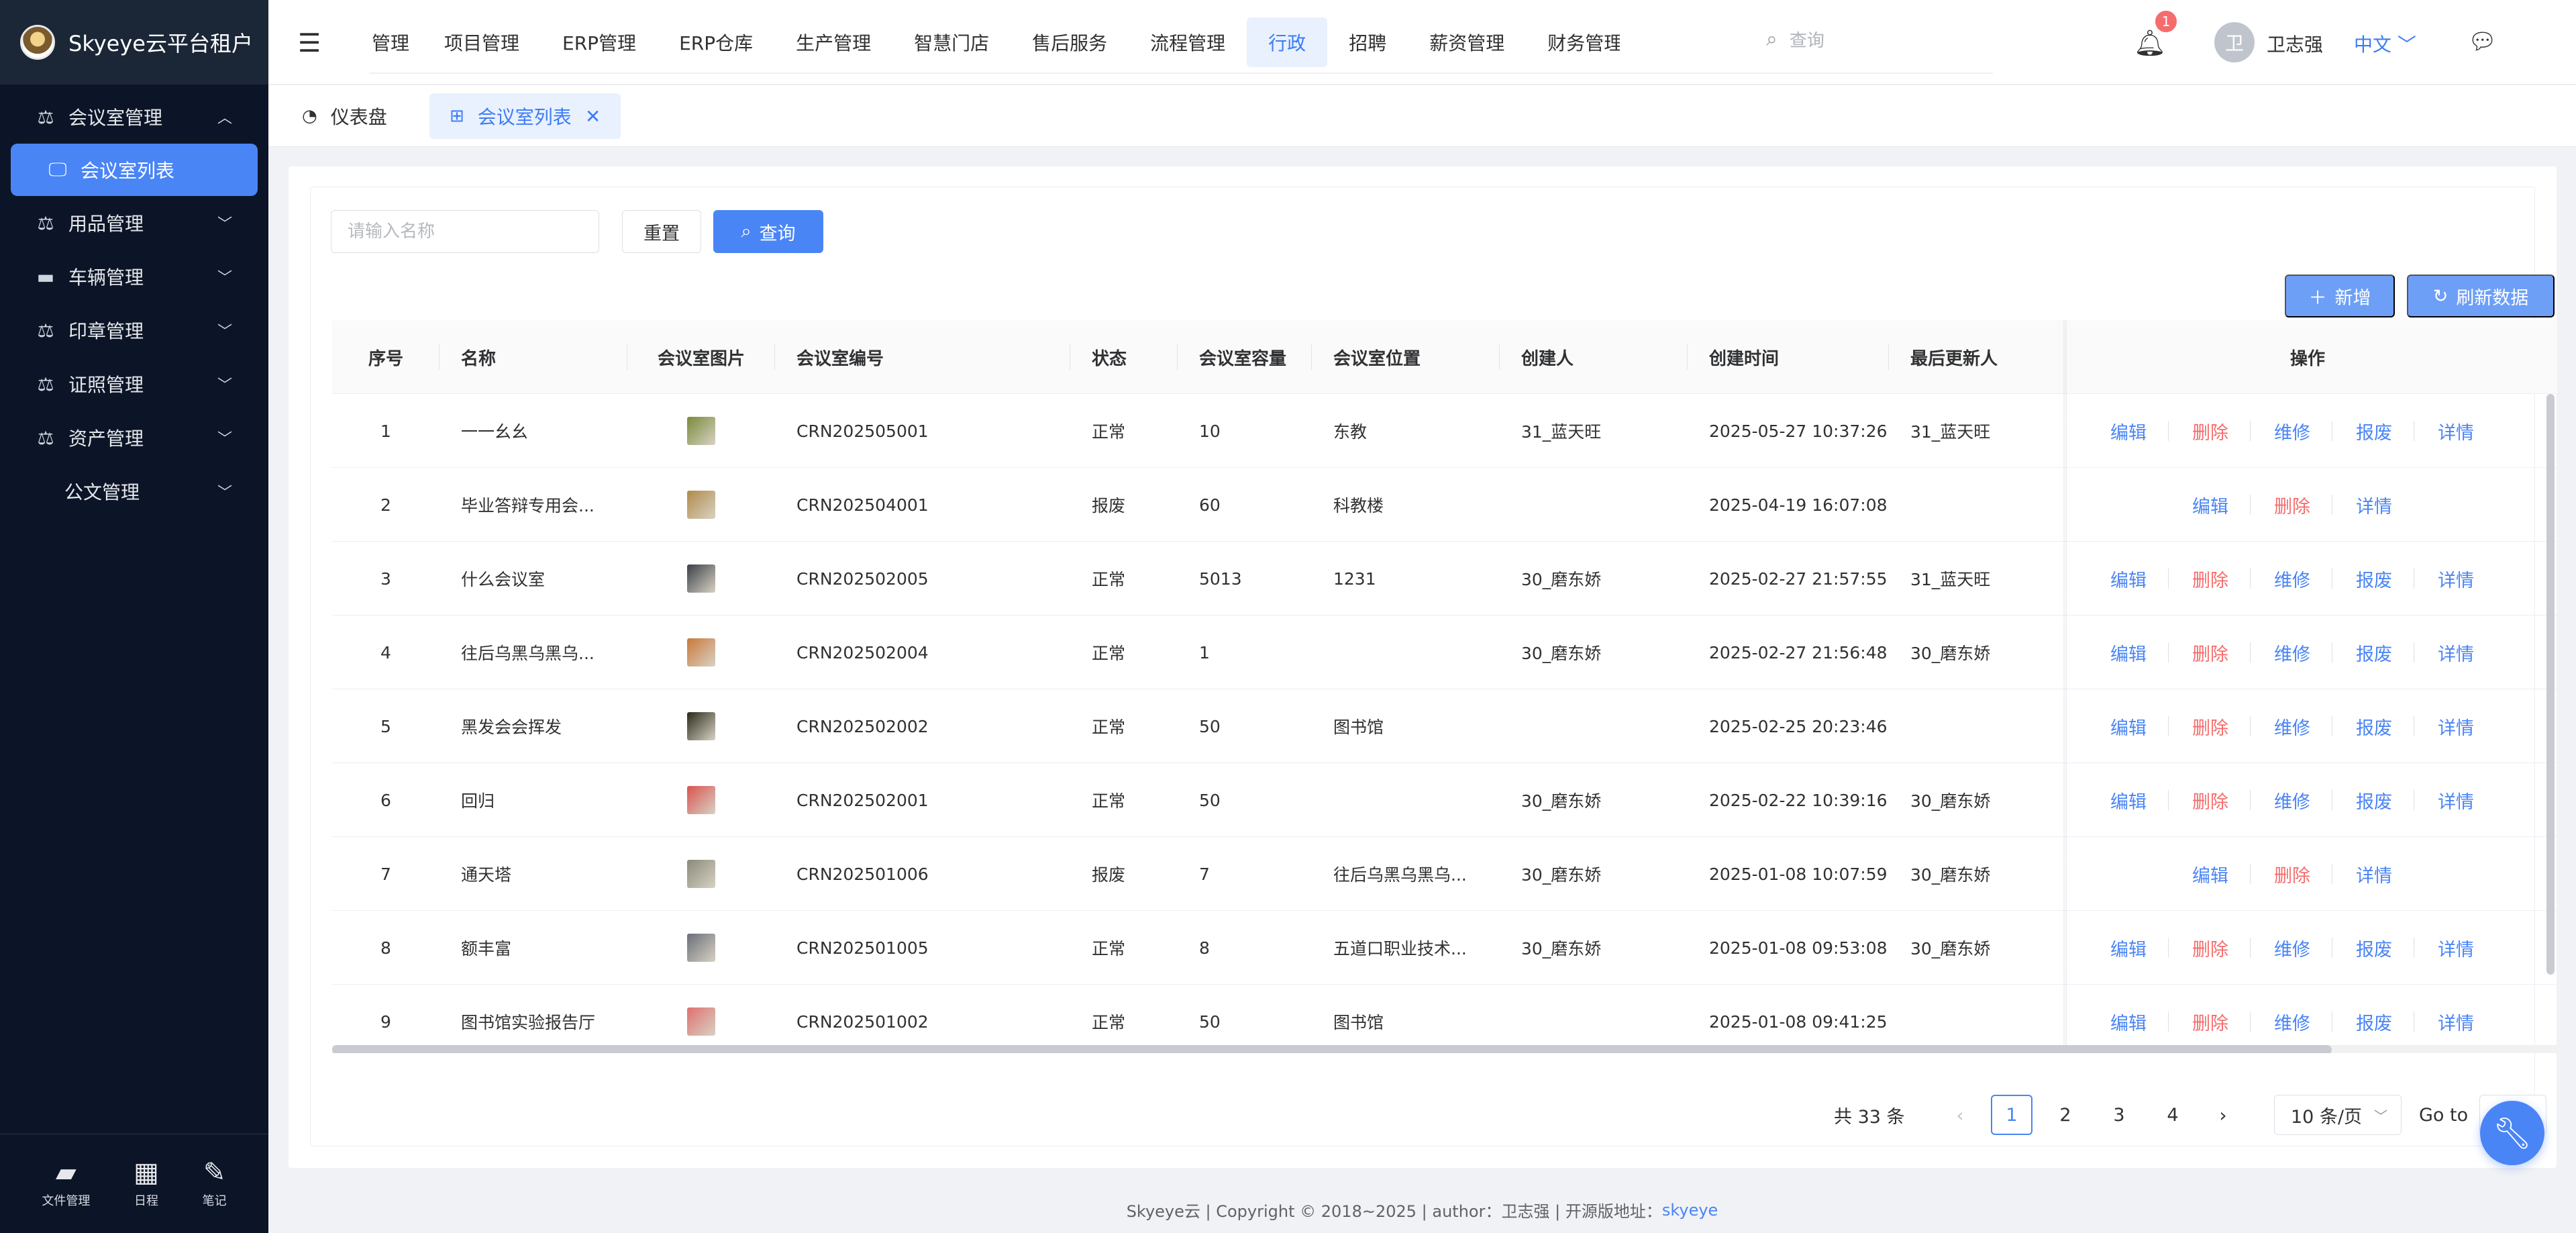 The width and height of the screenshot is (2576, 1233). What do you see at coordinates (134, 42) in the screenshot?
I see `brand: Skyeye云平台租户` at bounding box center [134, 42].